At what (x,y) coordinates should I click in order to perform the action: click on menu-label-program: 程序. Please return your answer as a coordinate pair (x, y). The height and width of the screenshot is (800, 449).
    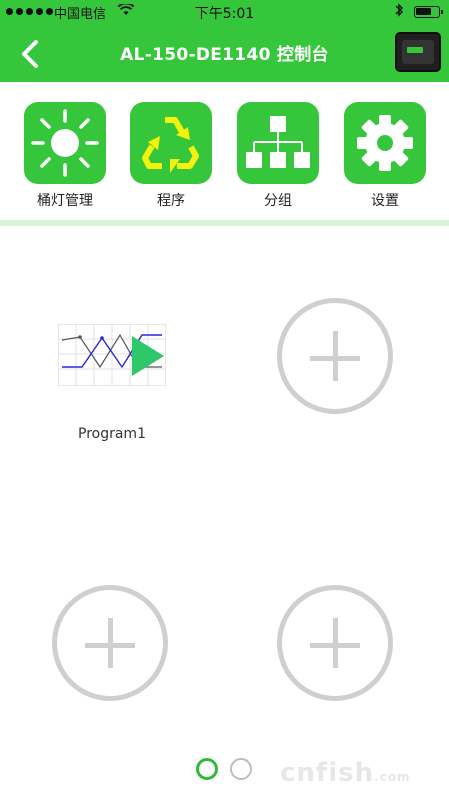
    Looking at the image, I should click on (171, 201).